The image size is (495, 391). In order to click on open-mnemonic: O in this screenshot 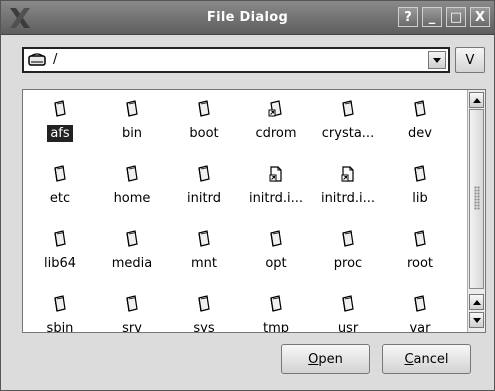, I will do `click(313, 359)`.